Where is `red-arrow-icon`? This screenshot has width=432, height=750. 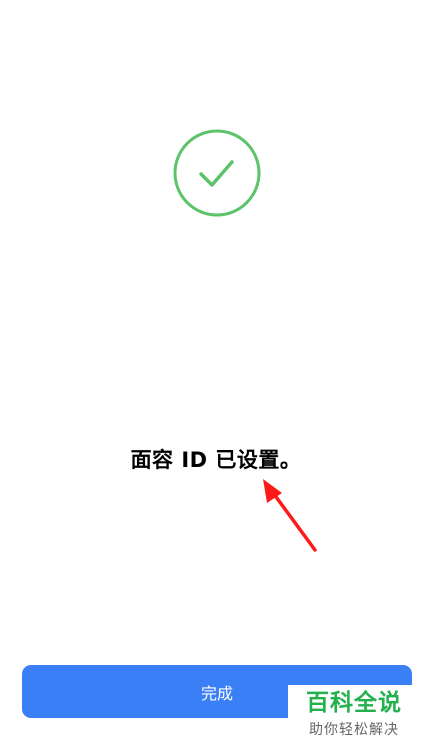
red-arrow-icon is located at coordinates (290, 516).